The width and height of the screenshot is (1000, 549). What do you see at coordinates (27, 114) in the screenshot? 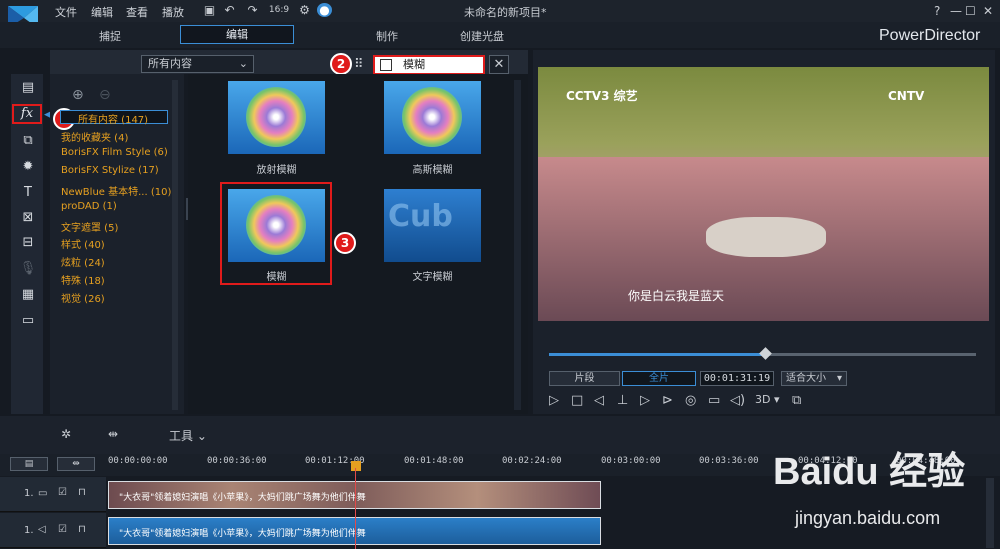
I see `fx-room-icon: fx` at bounding box center [27, 114].